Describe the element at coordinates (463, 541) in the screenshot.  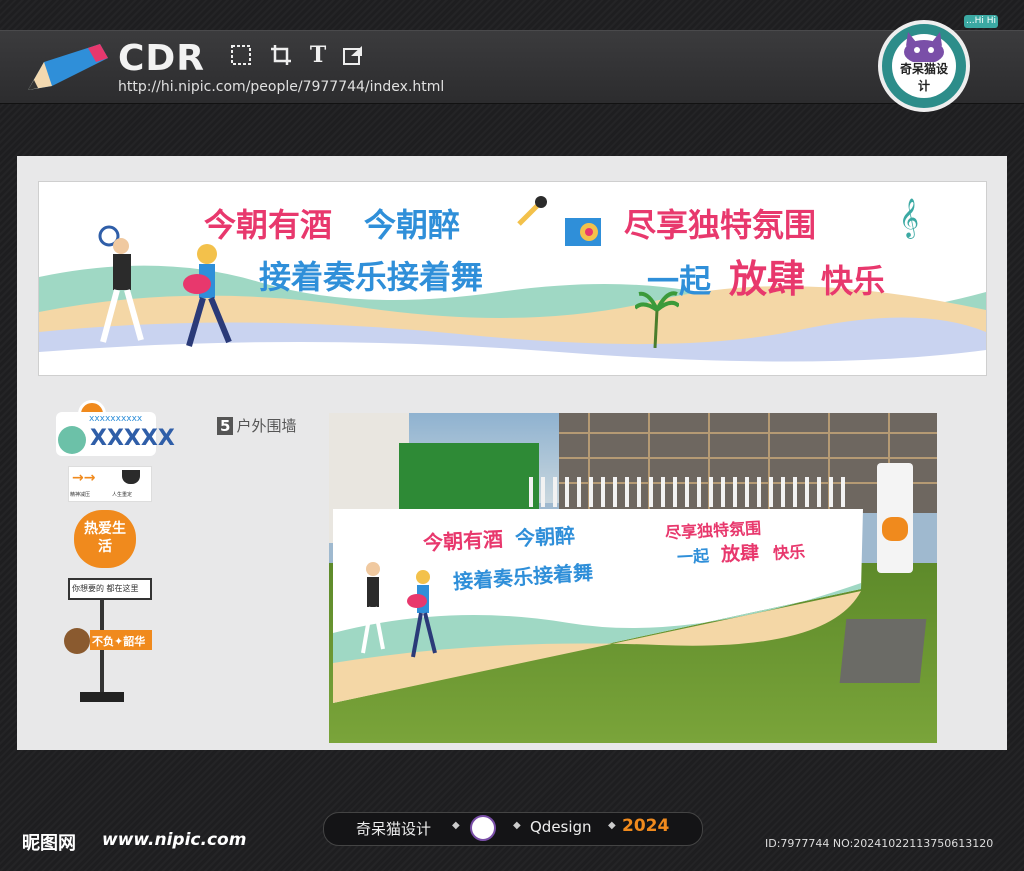
I see `photo-slogan-1: 今朝有酒` at that location.